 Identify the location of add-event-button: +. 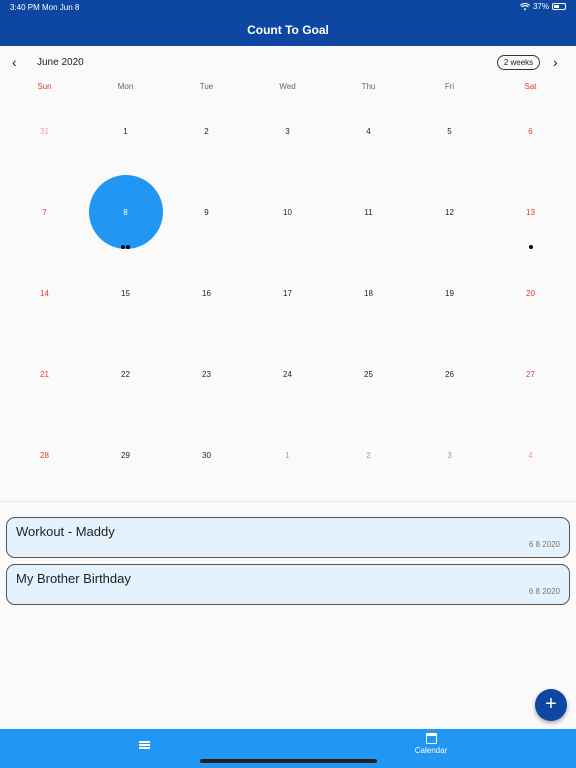
(551, 705).